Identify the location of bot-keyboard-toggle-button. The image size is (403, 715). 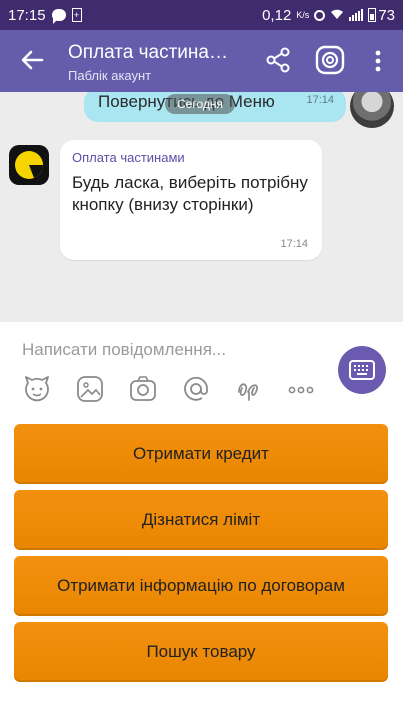
(362, 370).